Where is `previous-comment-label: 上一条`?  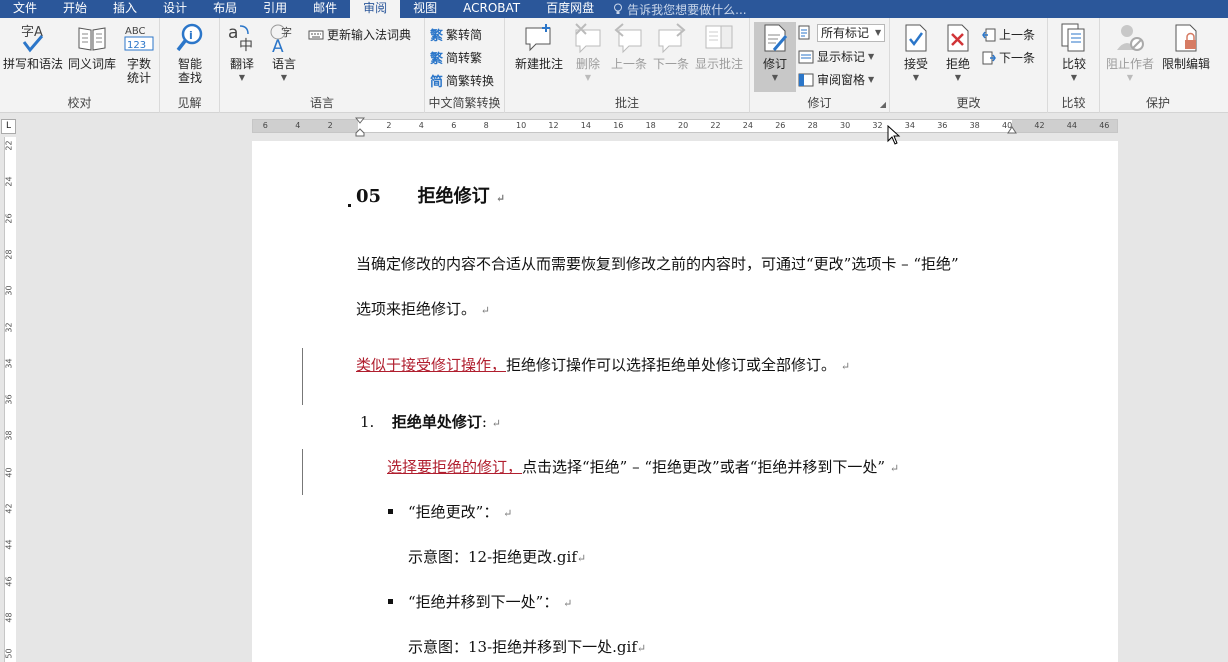 previous-comment-label: 上一条 is located at coordinates (628, 64).